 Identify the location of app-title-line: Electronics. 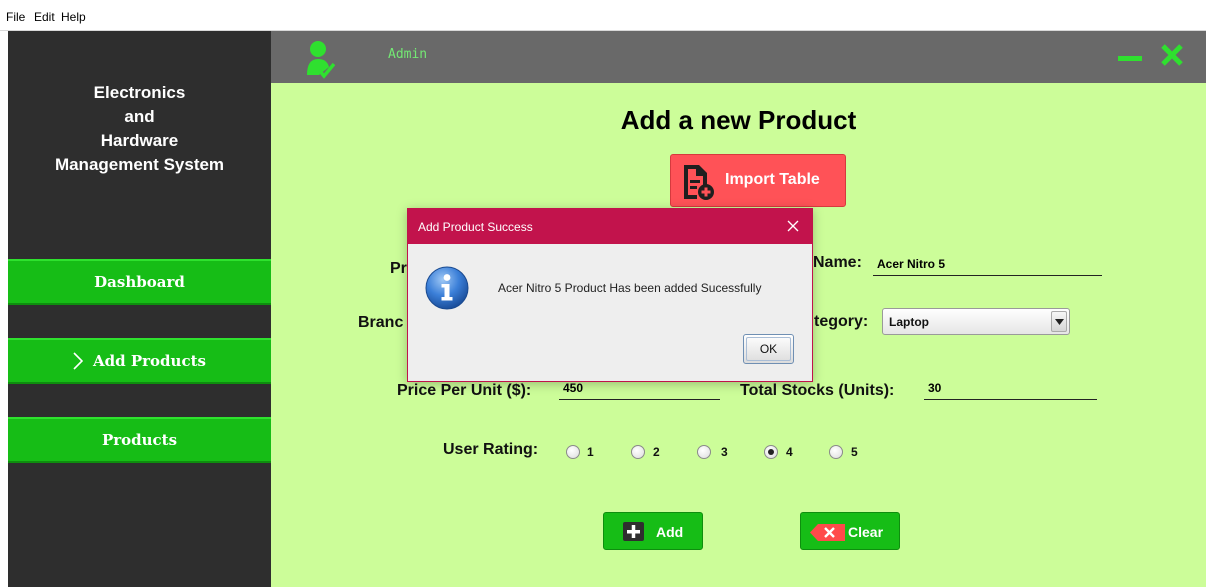
(139, 92).